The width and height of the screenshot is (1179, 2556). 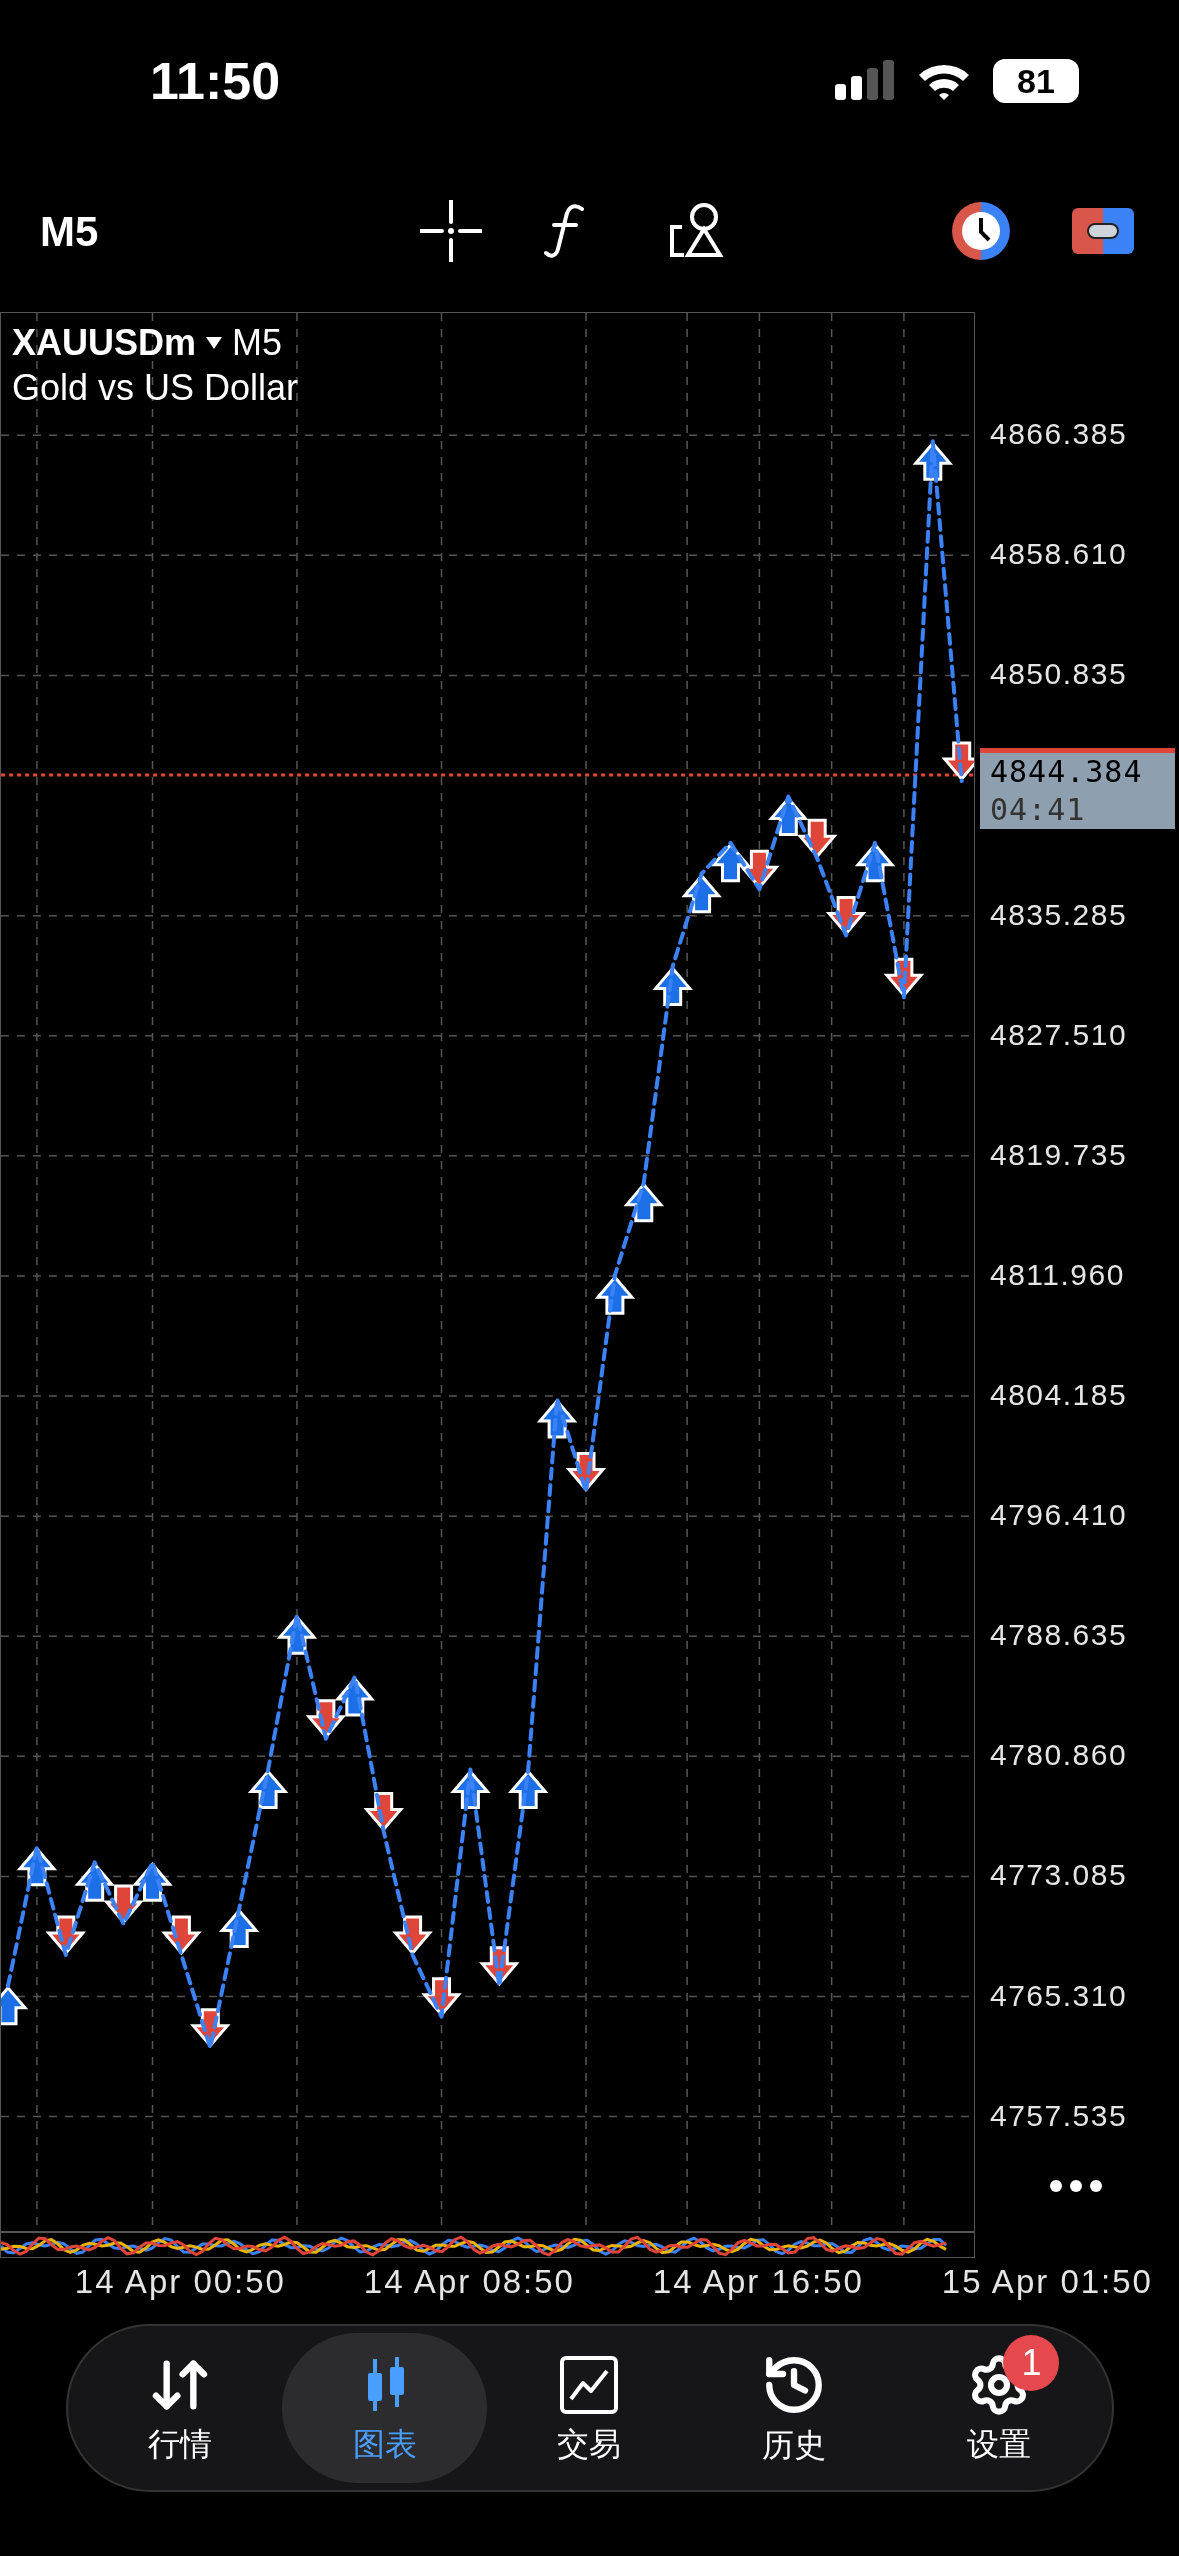 What do you see at coordinates (1059, 1995) in the screenshot?
I see `price-axis-label: 4765.310` at bounding box center [1059, 1995].